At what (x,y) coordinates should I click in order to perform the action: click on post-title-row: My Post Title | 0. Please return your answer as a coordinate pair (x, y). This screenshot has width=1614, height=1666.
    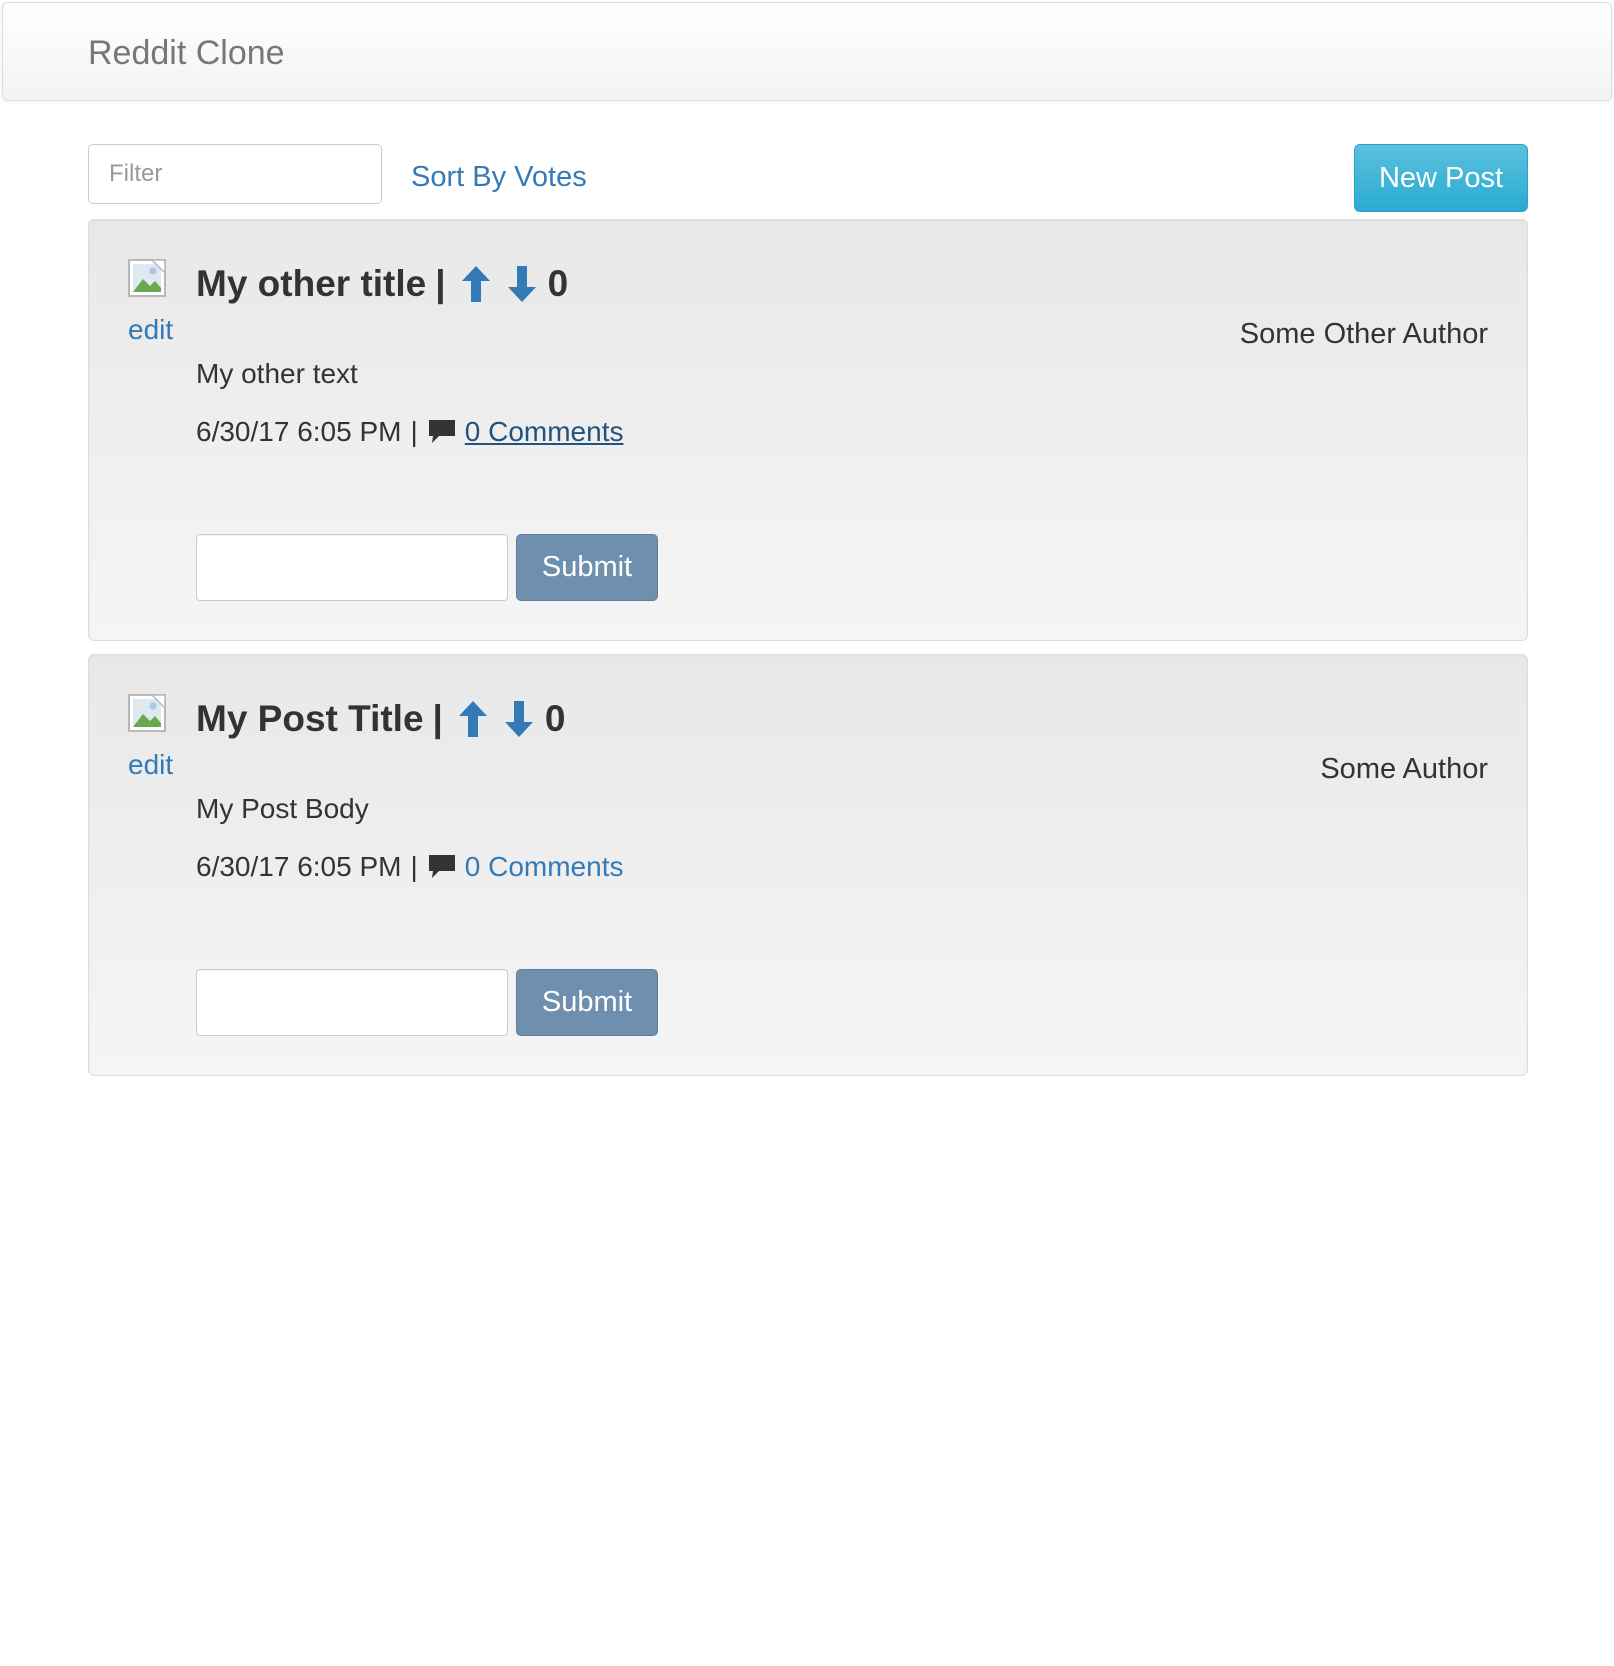
    Looking at the image, I should click on (380, 719).